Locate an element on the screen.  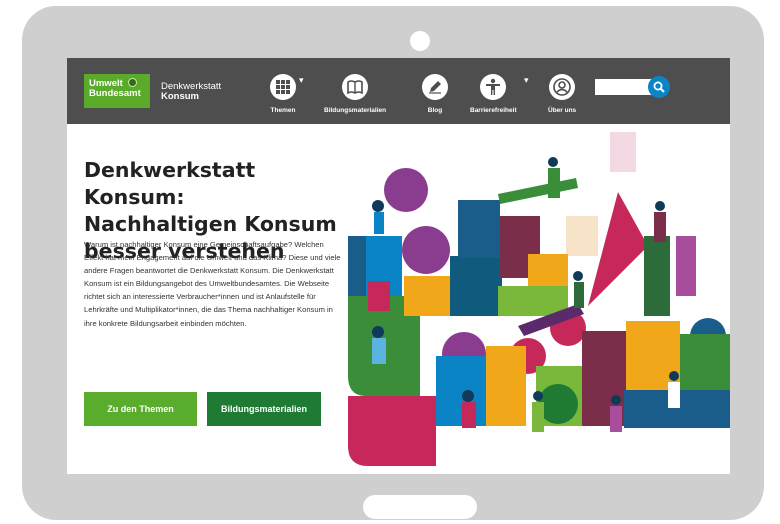
search-button is located at coordinates (659, 87).